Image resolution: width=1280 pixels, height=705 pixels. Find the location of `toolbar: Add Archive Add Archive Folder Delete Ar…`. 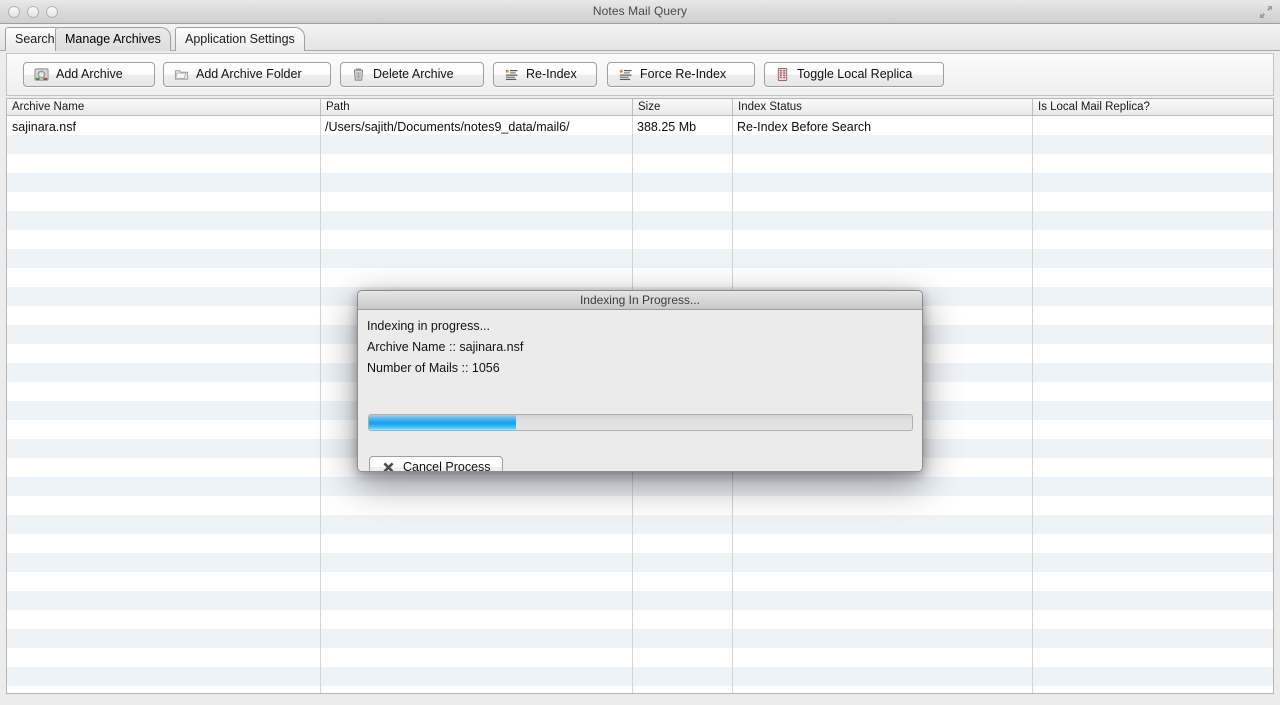

toolbar: Add Archive Add Archive Folder Delete Ar… is located at coordinates (640, 74).